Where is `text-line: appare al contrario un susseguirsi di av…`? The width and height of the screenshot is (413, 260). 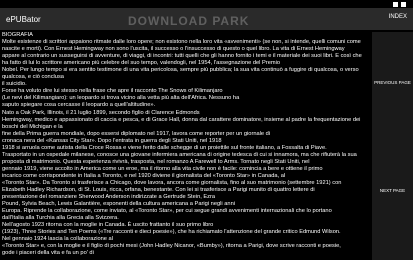
text-line: appare al contrario un susseguirsi di av… is located at coordinates (182, 56).